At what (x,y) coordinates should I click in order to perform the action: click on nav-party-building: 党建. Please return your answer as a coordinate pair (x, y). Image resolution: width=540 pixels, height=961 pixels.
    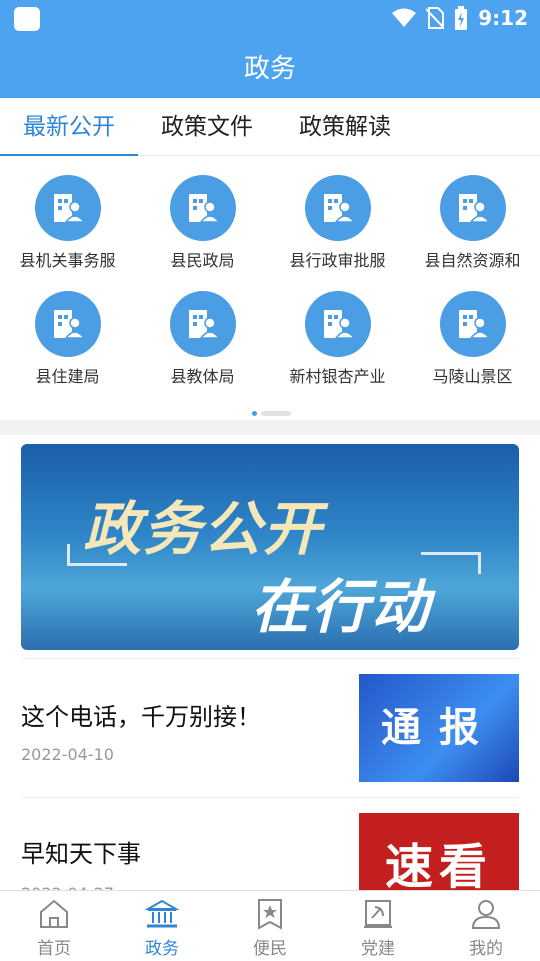
    Looking at the image, I should click on (378, 926).